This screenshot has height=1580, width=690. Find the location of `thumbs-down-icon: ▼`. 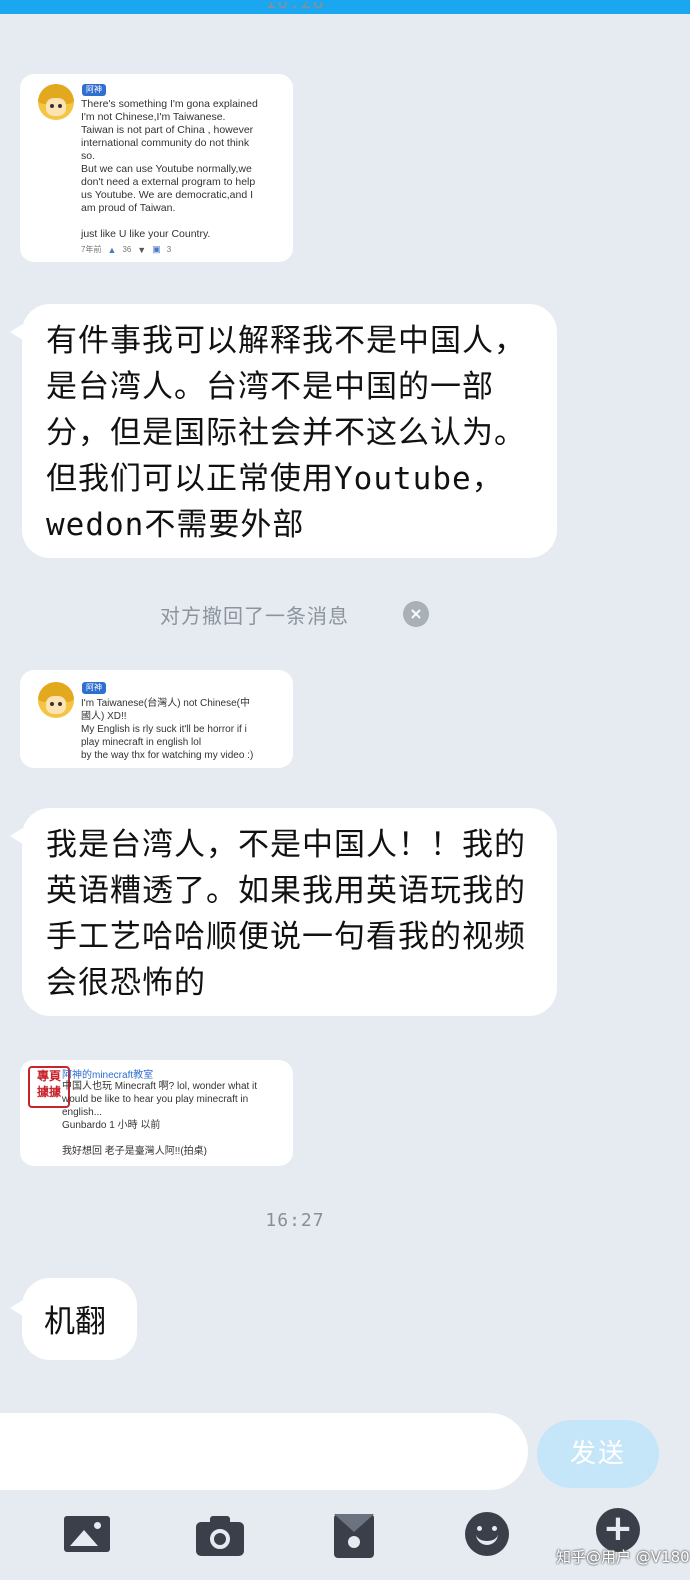

thumbs-down-icon: ▼ is located at coordinates (142, 249).